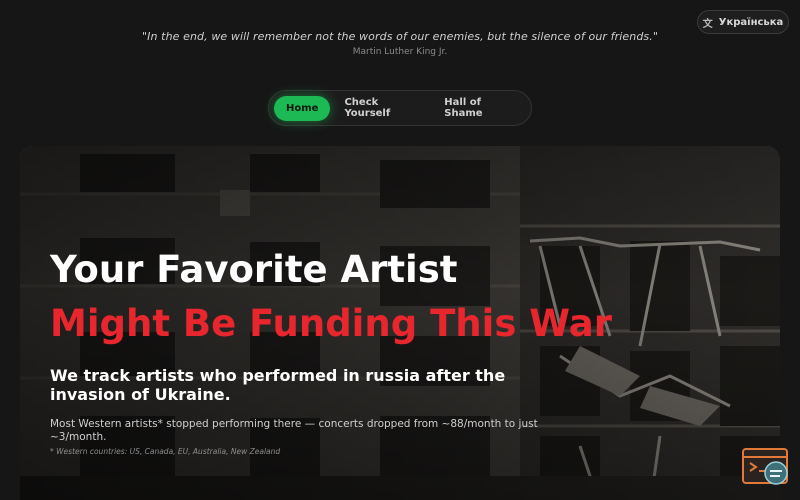  What do you see at coordinates (766, 467) in the screenshot?
I see `help-chat-icon` at bounding box center [766, 467].